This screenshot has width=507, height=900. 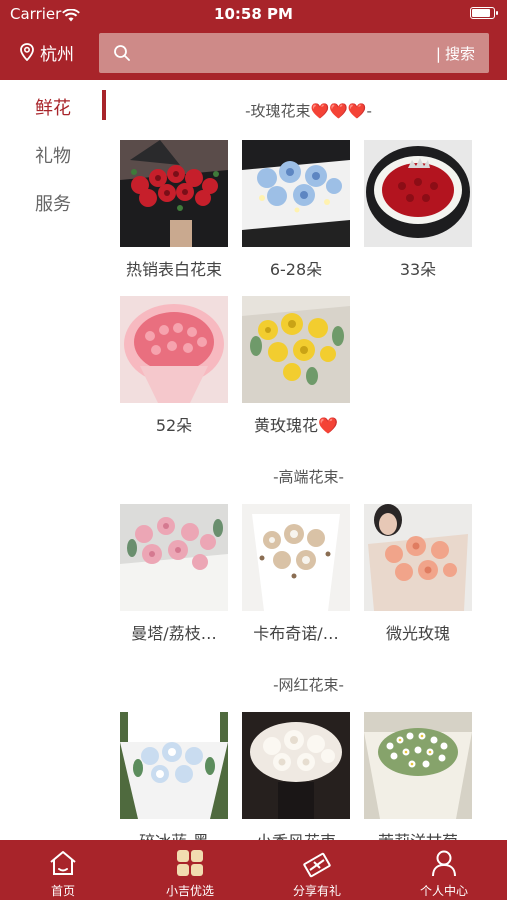 What do you see at coordinates (189, 891) in the screenshot?
I see `tab-label: 小吉优选` at bounding box center [189, 891].